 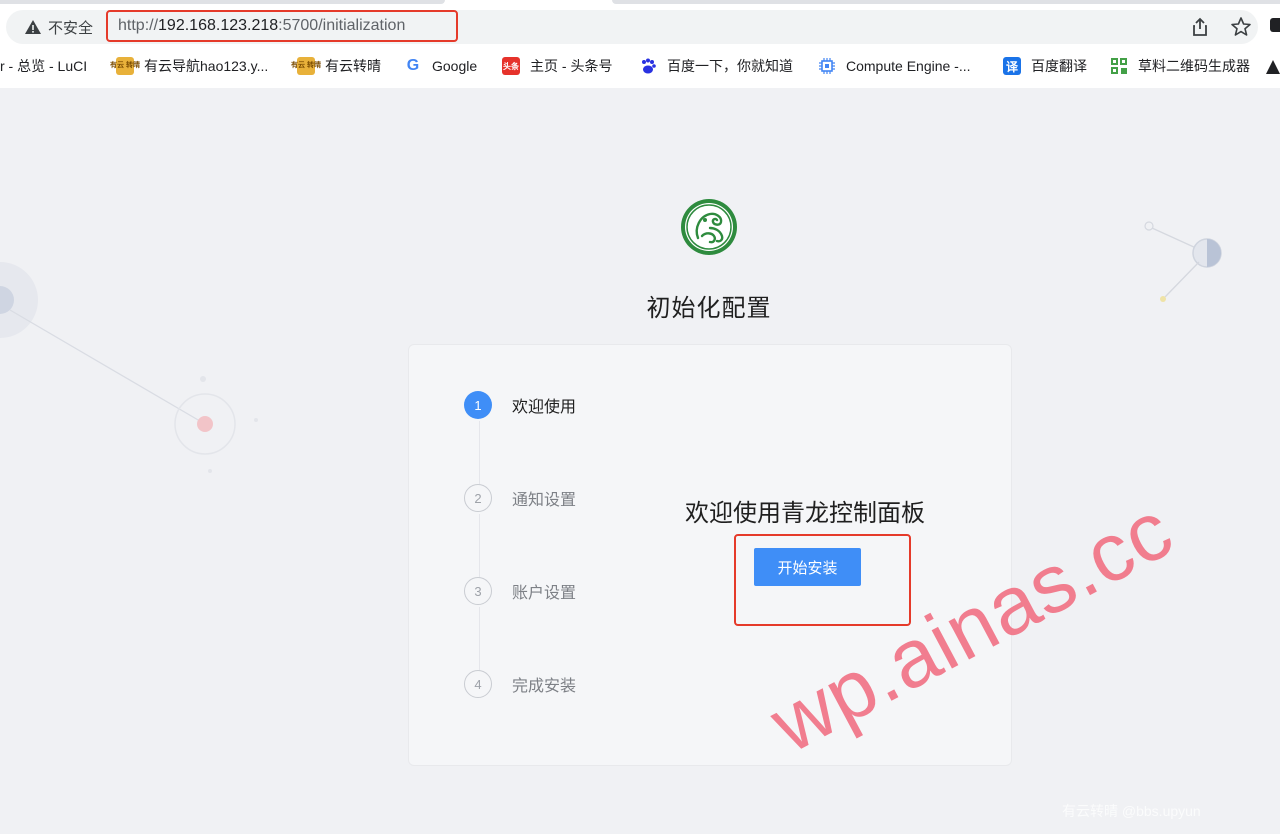 What do you see at coordinates (218, 25) in the screenshot?
I see `url-host: 192.168.123.218` at bounding box center [218, 25].